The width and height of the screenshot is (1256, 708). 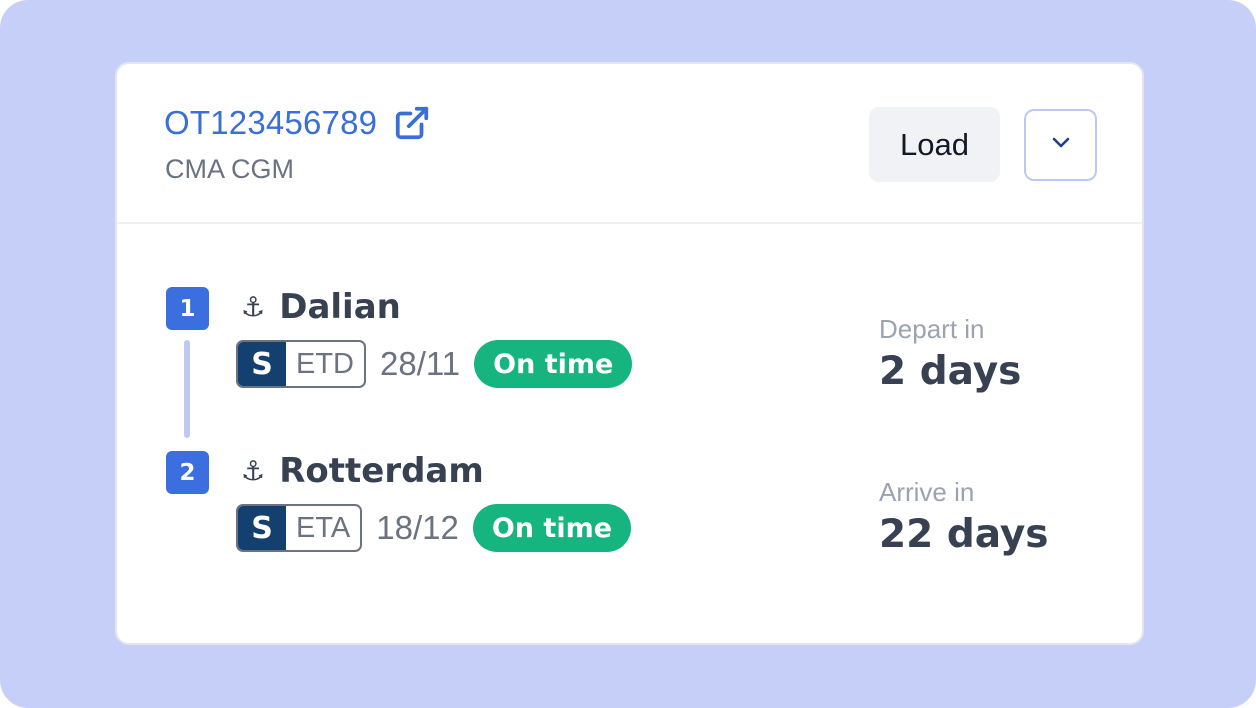 What do you see at coordinates (187, 472) in the screenshot?
I see `stop-number-badge: 2` at bounding box center [187, 472].